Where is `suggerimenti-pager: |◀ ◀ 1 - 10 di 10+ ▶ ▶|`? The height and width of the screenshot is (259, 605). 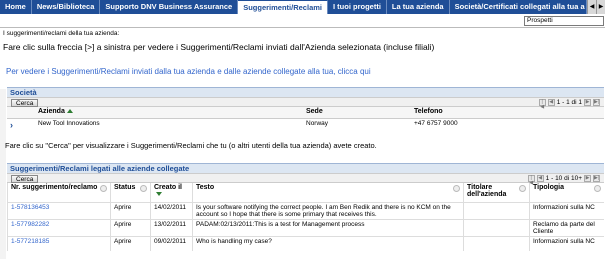
suggerimenti-pager: |◀ ◀ 1 - 10 di 10+ ▶ ▶| is located at coordinates (563, 180).